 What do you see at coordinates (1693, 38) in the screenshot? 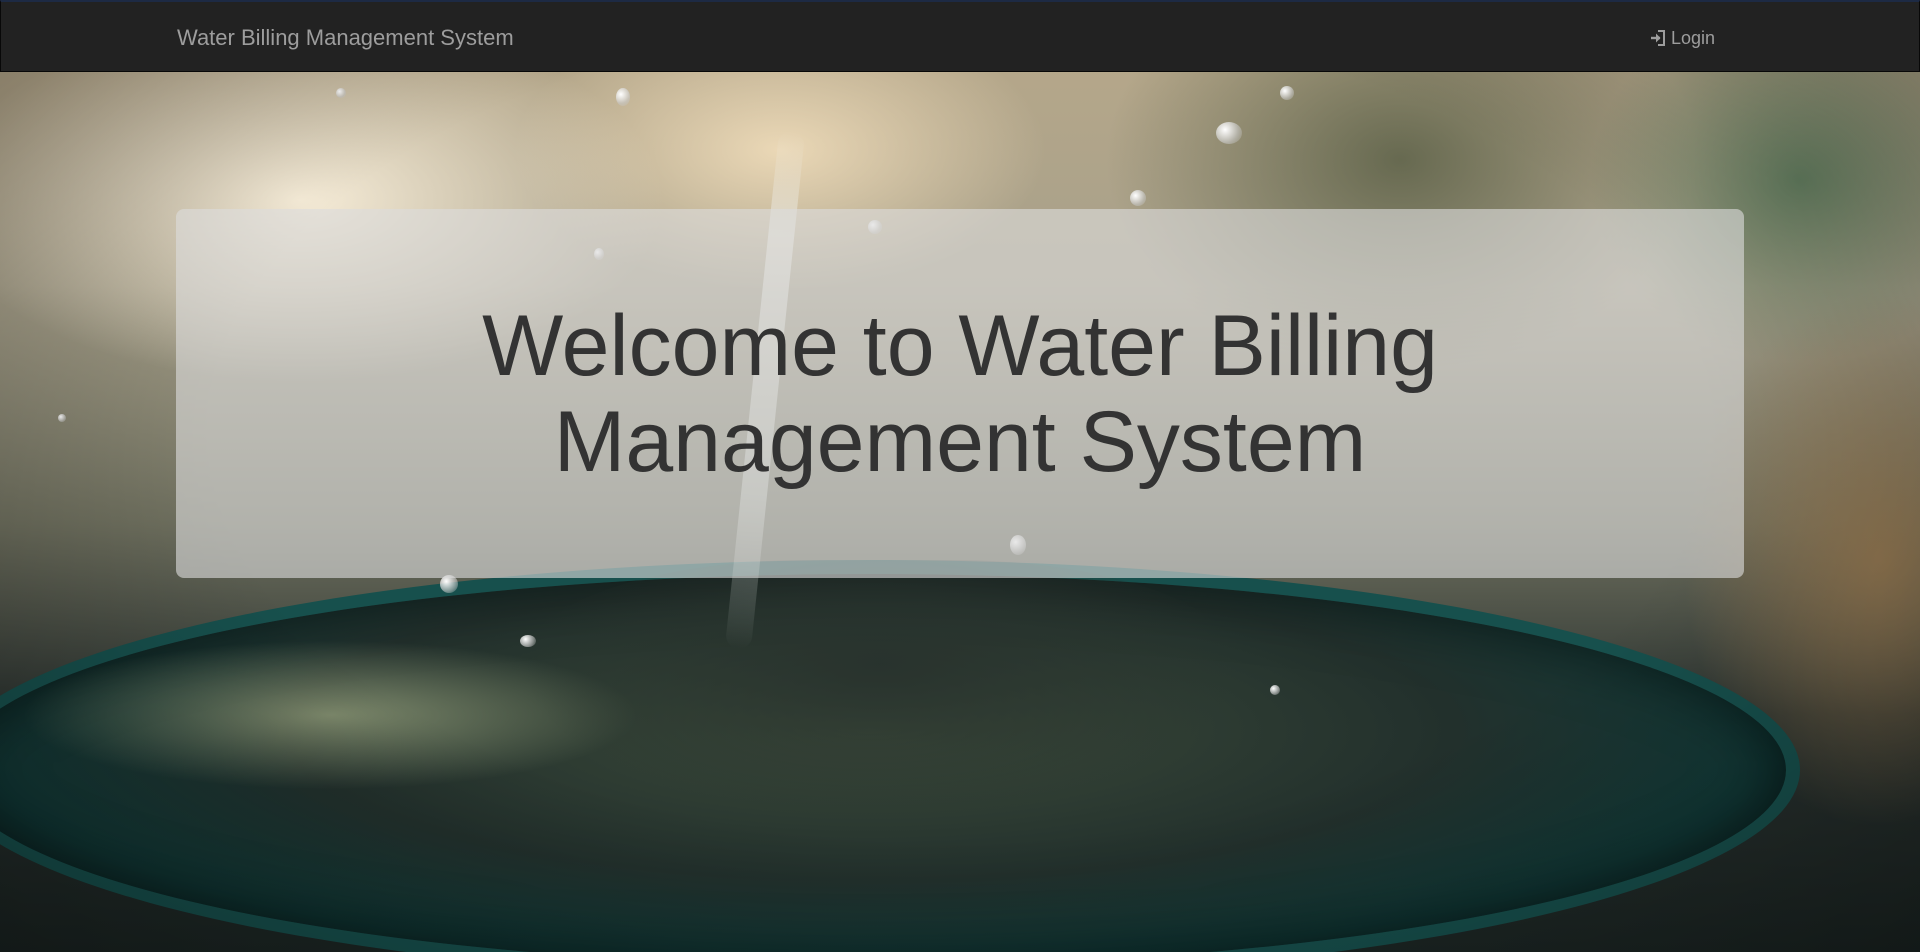
I see `login-label: Login` at bounding box center [1693, 38].